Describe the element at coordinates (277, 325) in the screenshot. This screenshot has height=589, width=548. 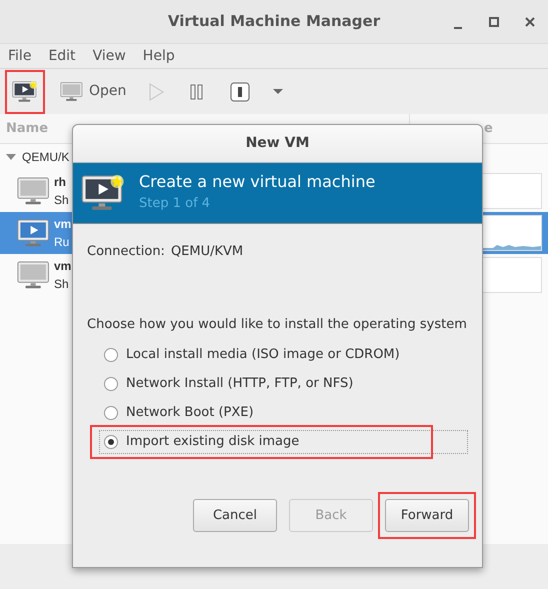
I see `install-prompt: Choose how you would like to install the operating system` at that location.